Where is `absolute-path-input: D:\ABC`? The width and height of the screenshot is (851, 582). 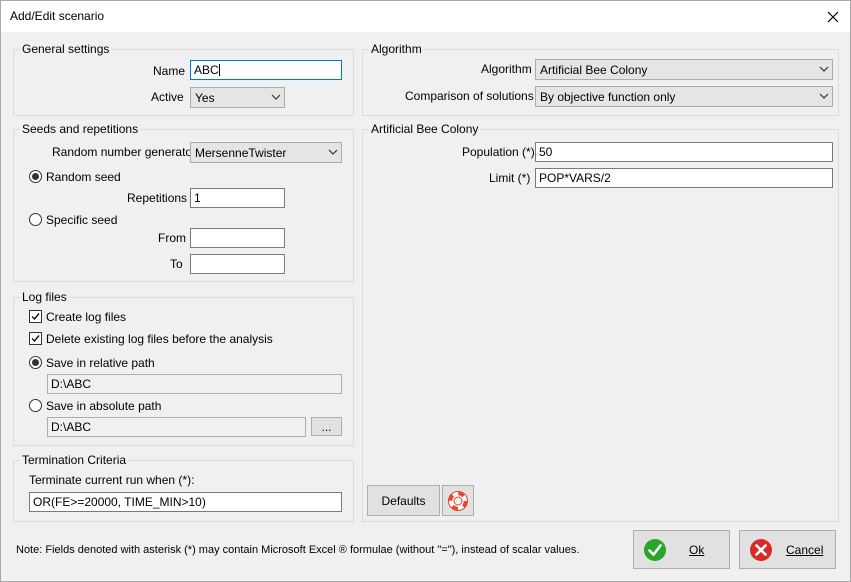
absolute-path-input: D:\ABC is located at coordinates (176, 427).